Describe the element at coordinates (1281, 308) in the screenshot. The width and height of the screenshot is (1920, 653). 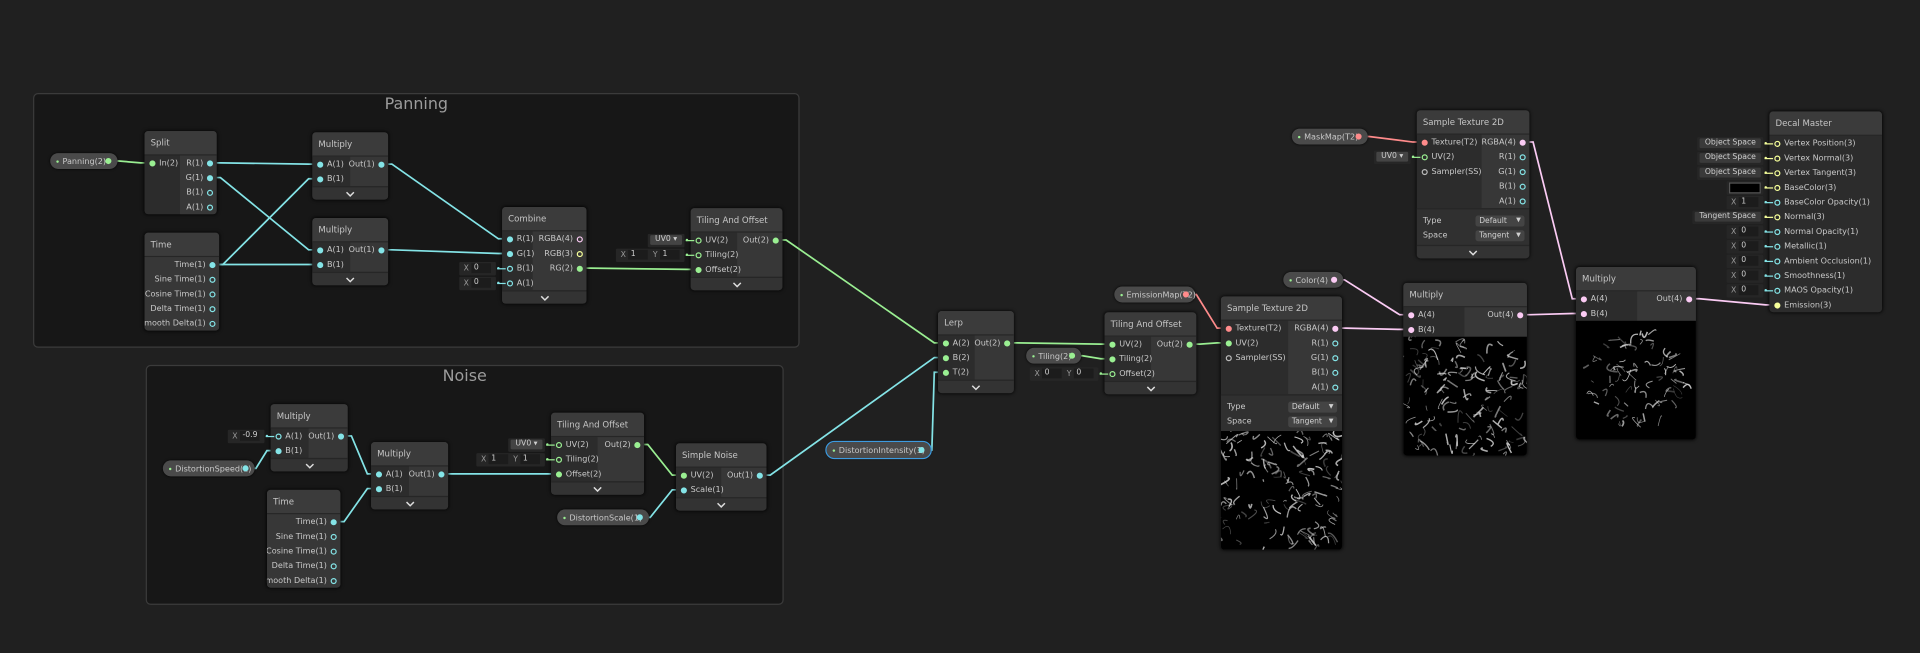
I see `node-title: Sample Texture 2D` at that location.